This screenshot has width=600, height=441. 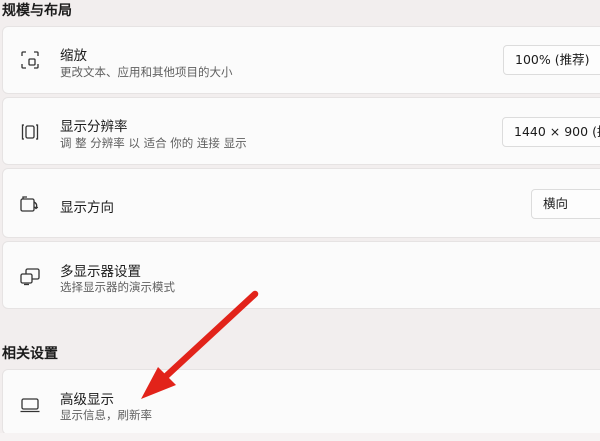 I want to click on orientation-title: 显示方向, so click(x=87, y=208).